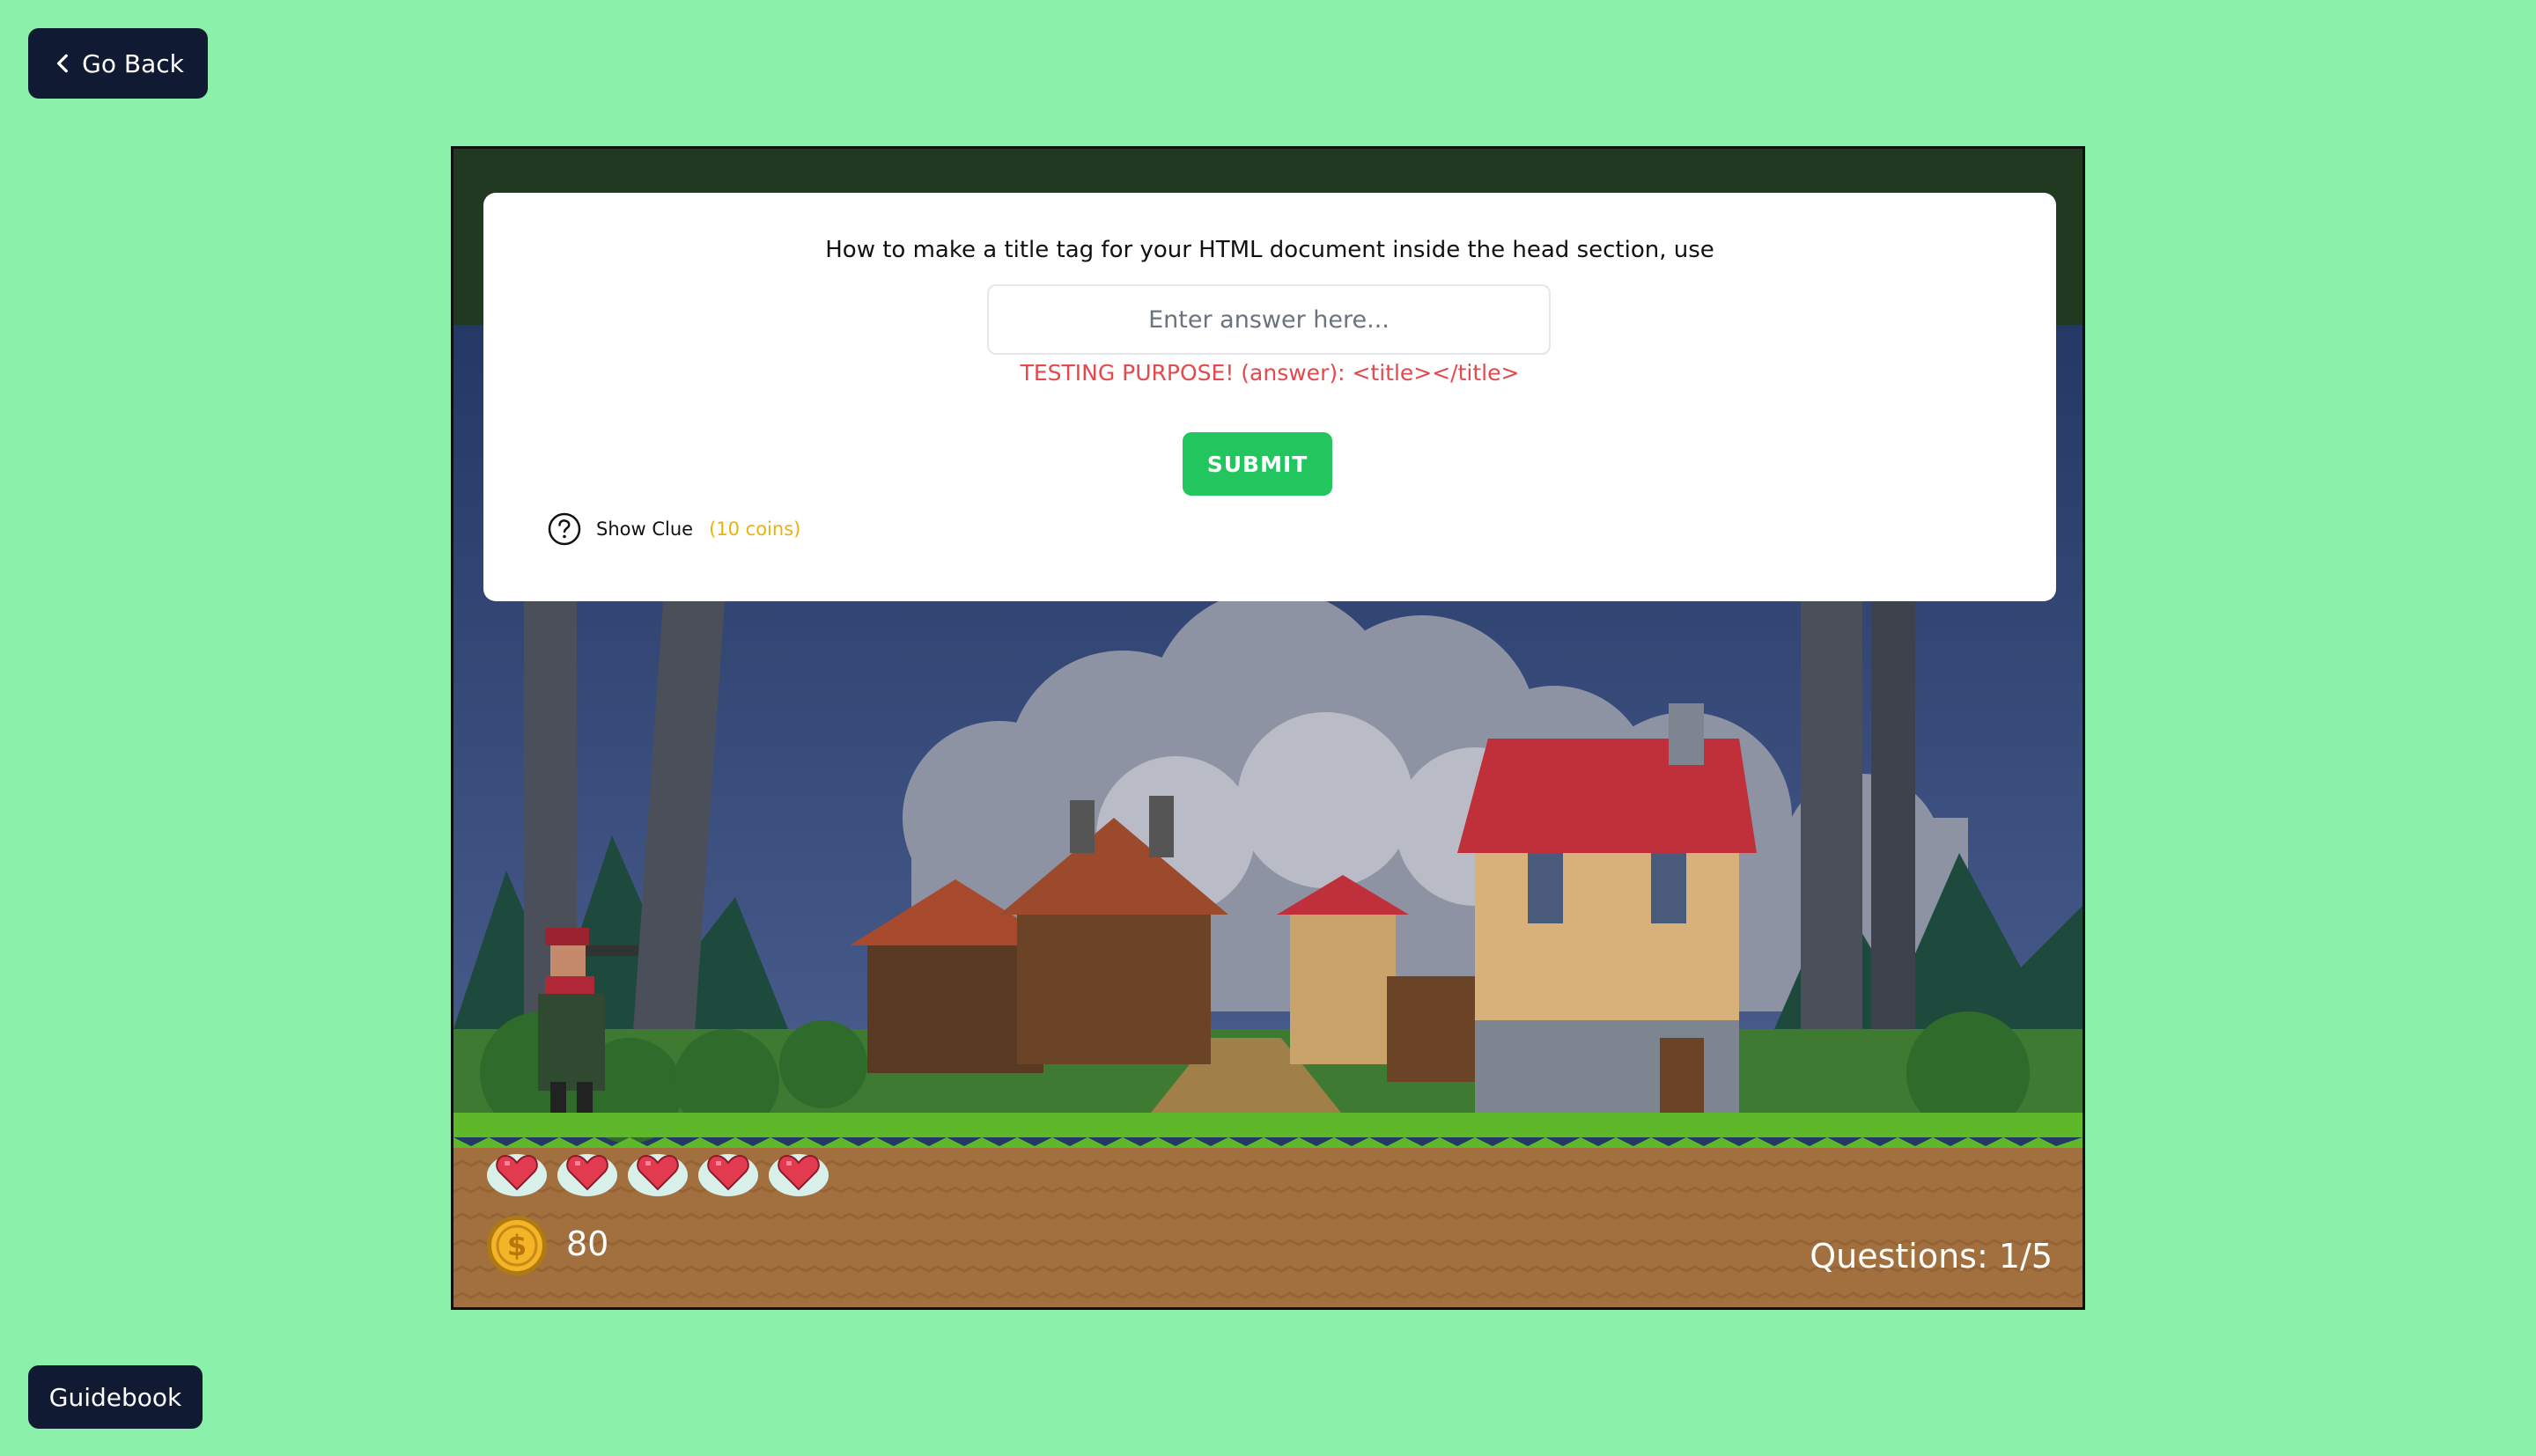  What do you see at coordinates (645, 529) in the screenshot?
I see `show-clue-label: Show Clue` at bounding box center [645, 529].